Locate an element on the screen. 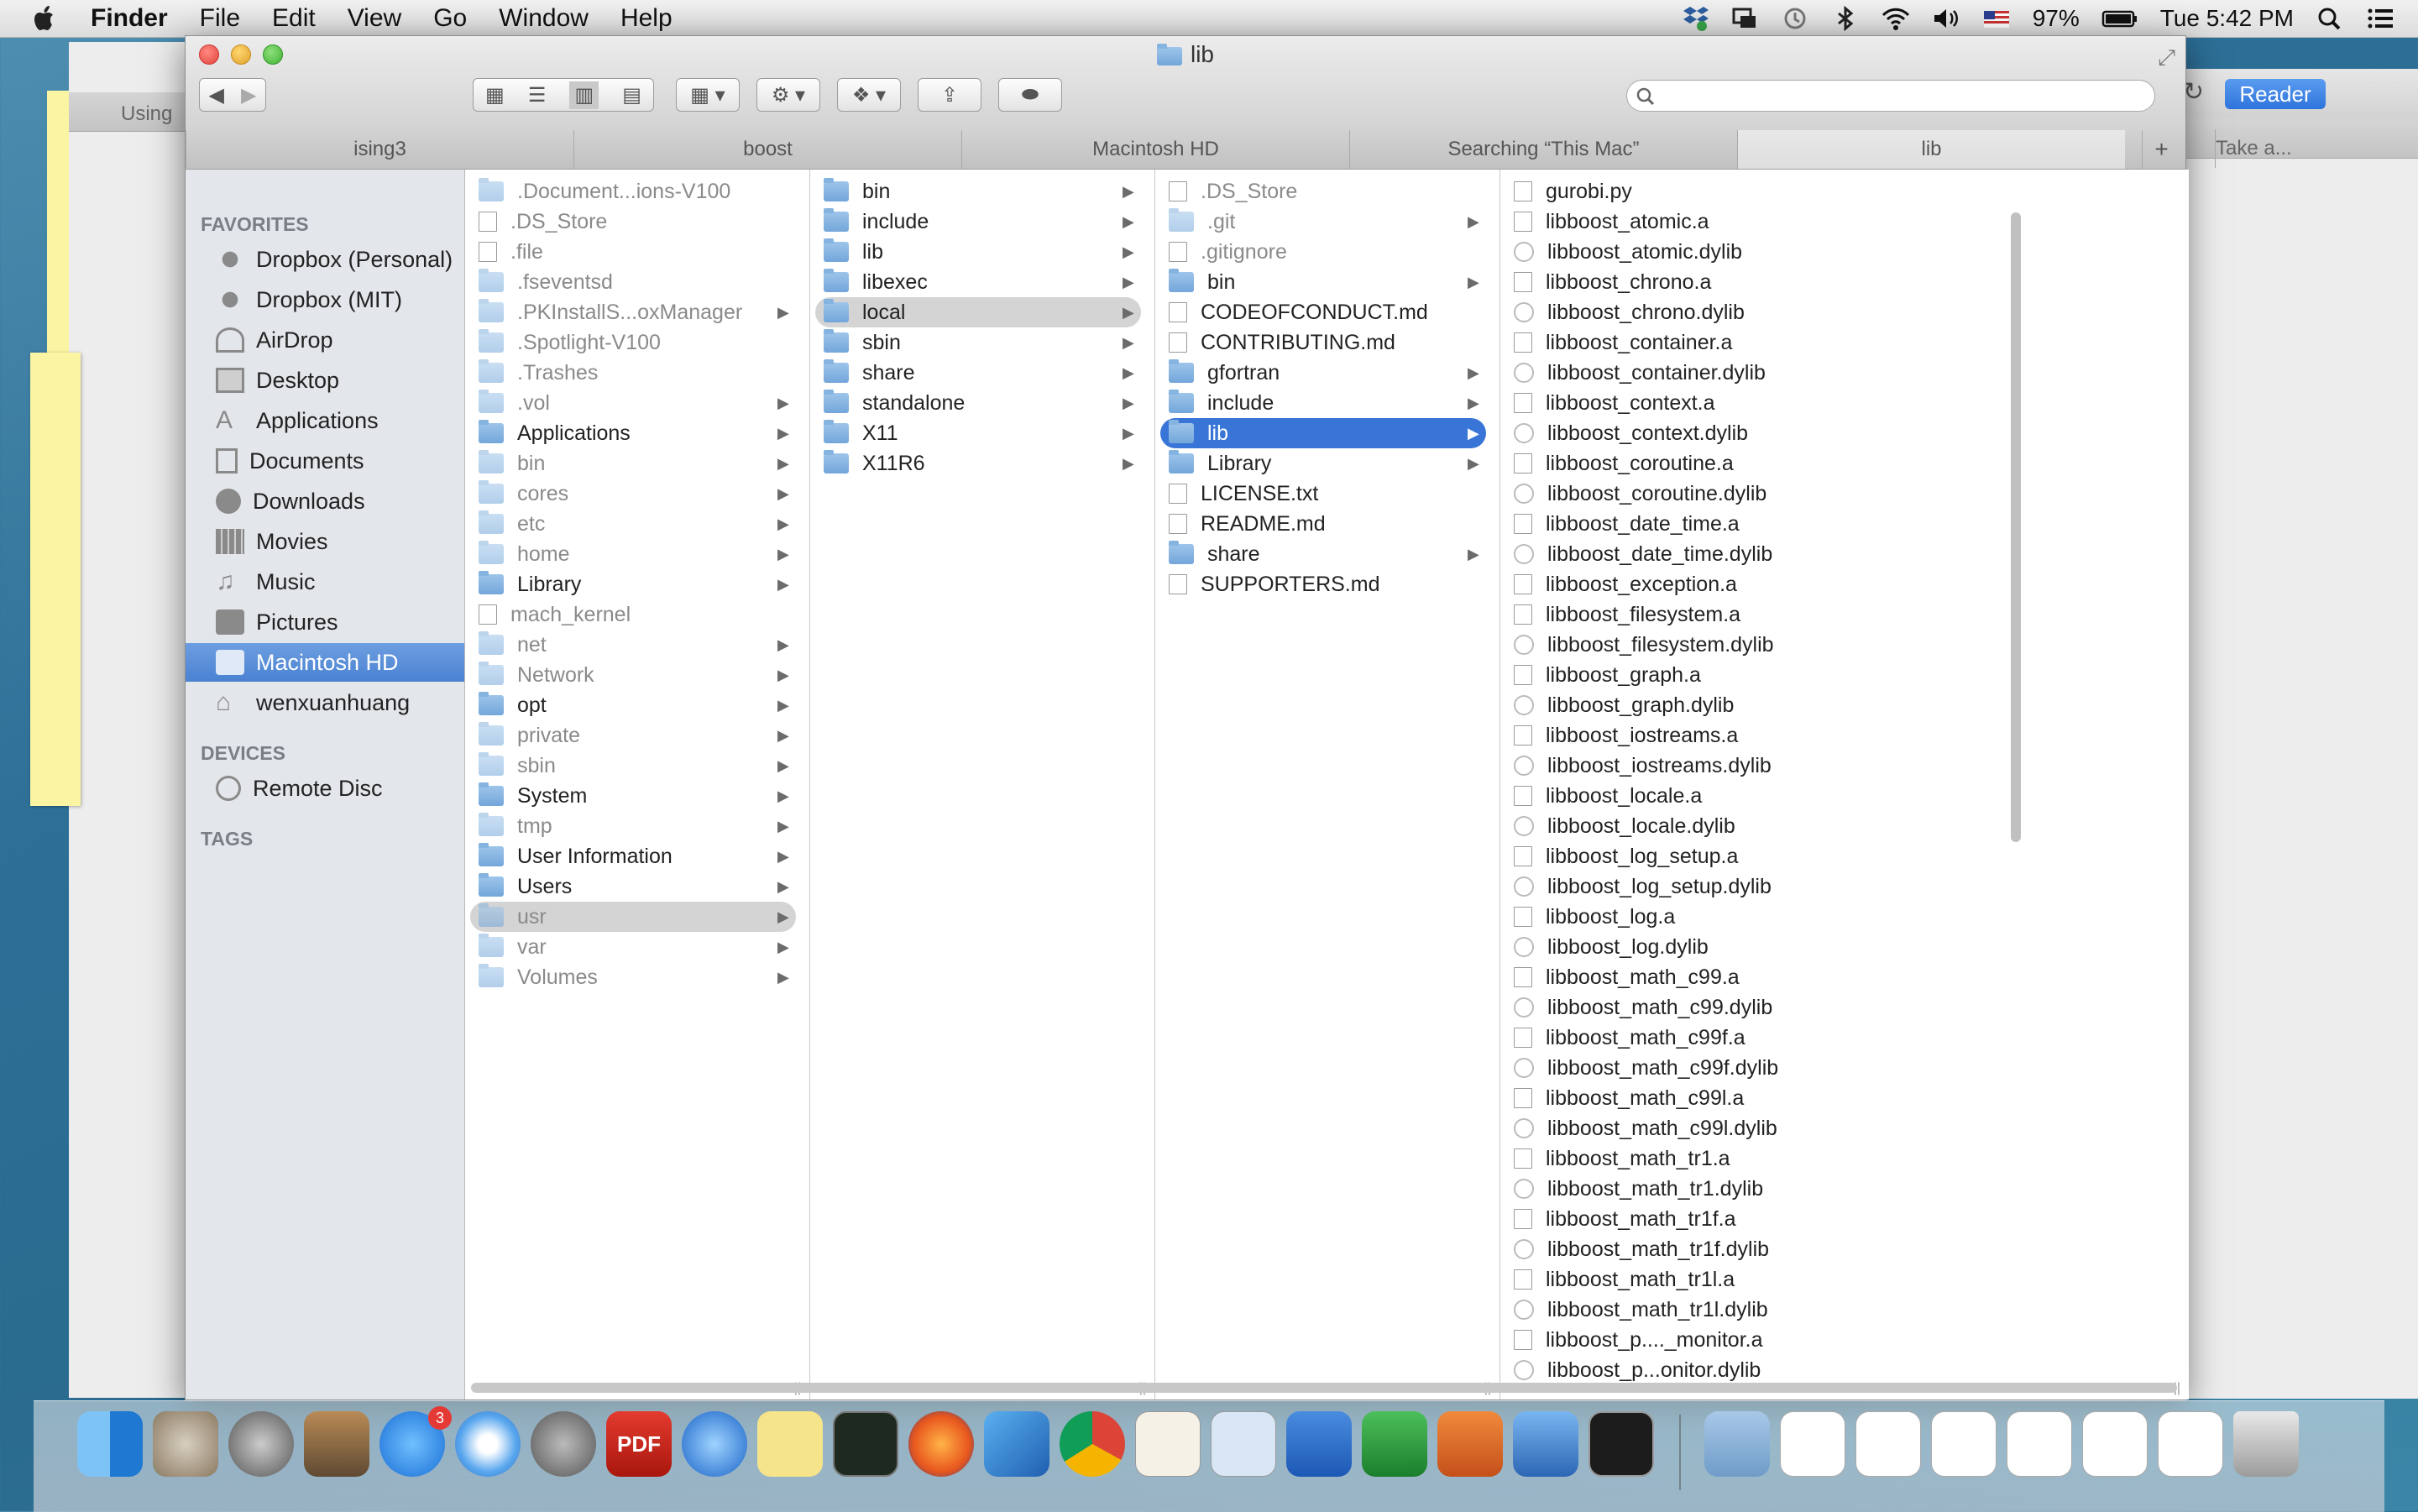  col1-item: Users ▶ is located at coordinates (633, 886).